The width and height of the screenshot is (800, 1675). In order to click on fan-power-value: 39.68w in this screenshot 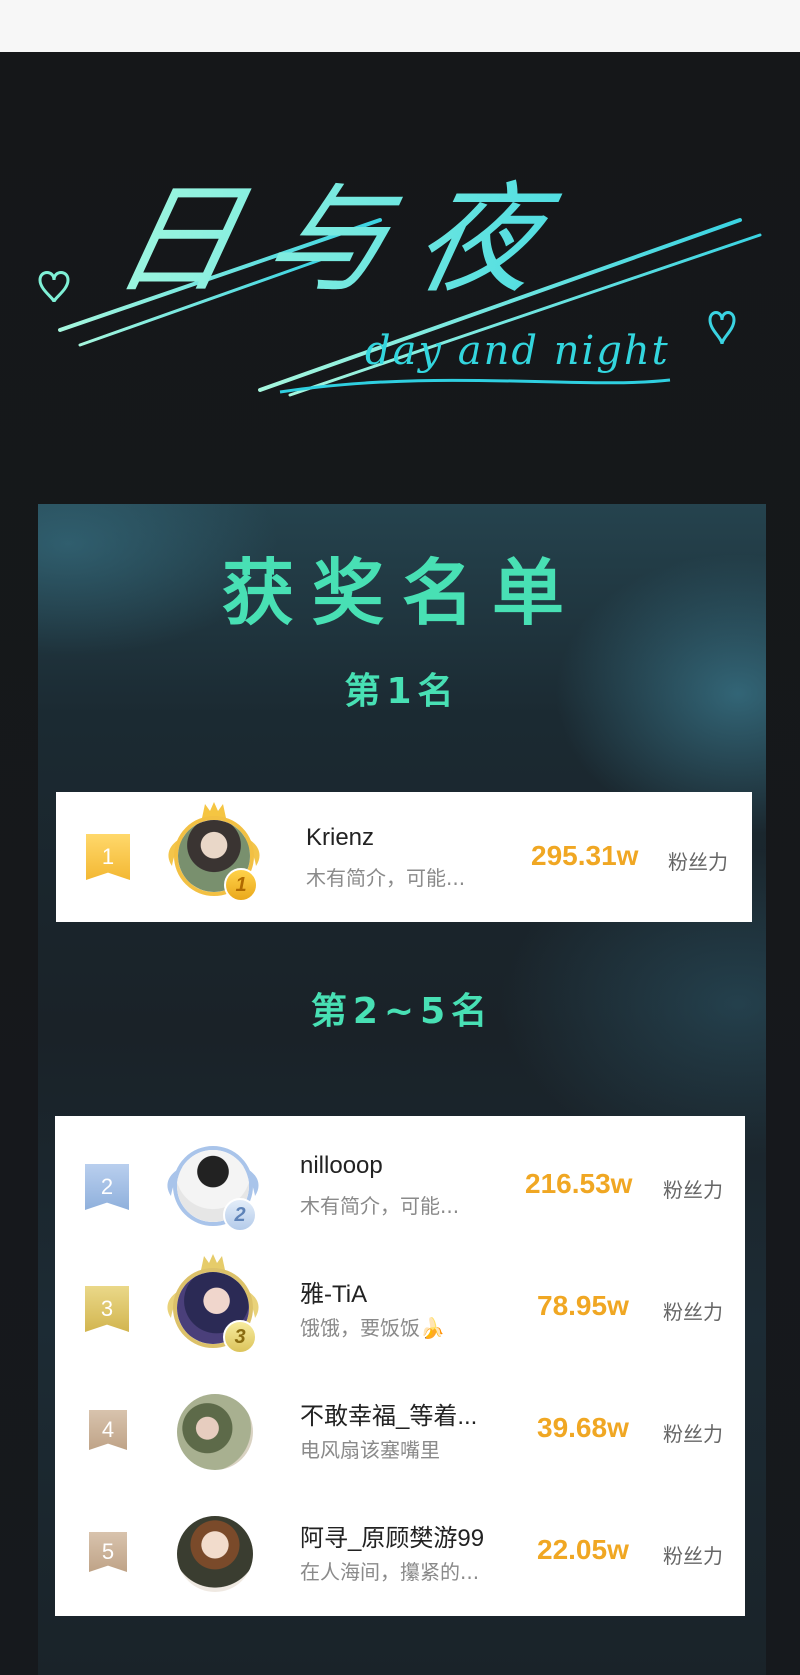, I will do `click(583, 1427)`.